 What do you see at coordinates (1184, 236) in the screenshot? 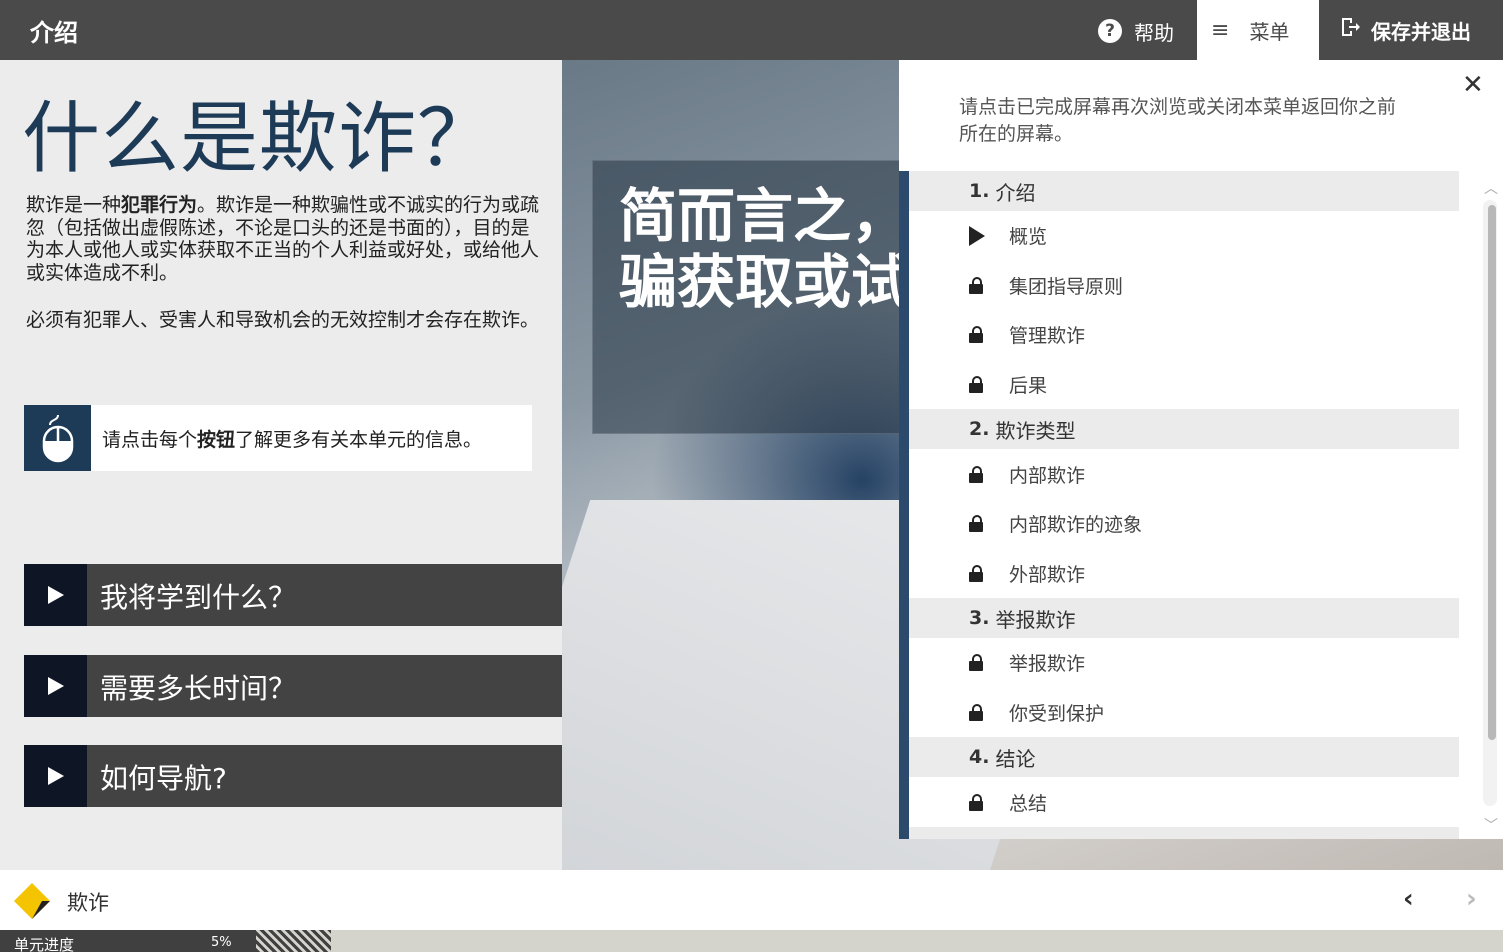
I see `menu-item: 概览` at bounding box center [1184, 236].